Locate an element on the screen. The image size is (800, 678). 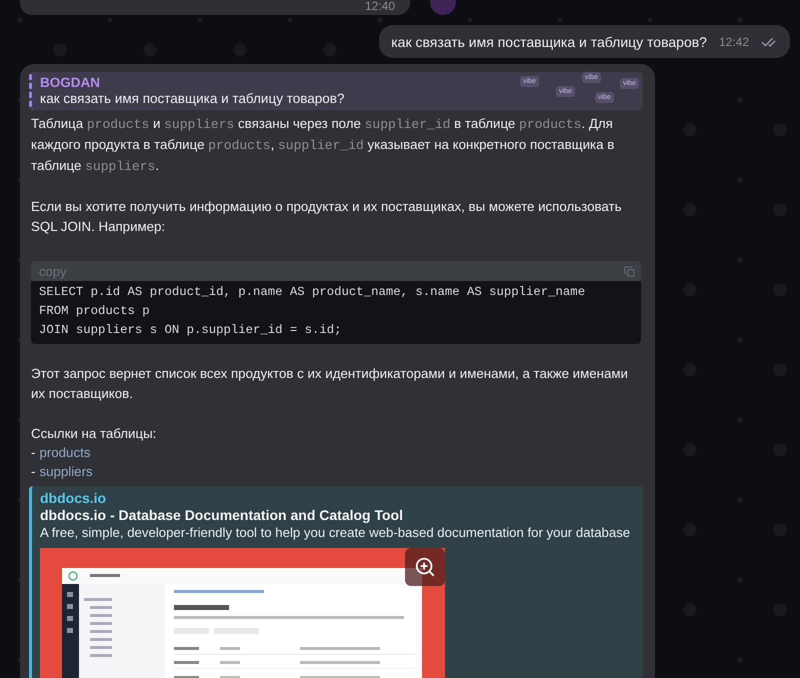
table-link: suppliers is located at coordinates (66, 471).